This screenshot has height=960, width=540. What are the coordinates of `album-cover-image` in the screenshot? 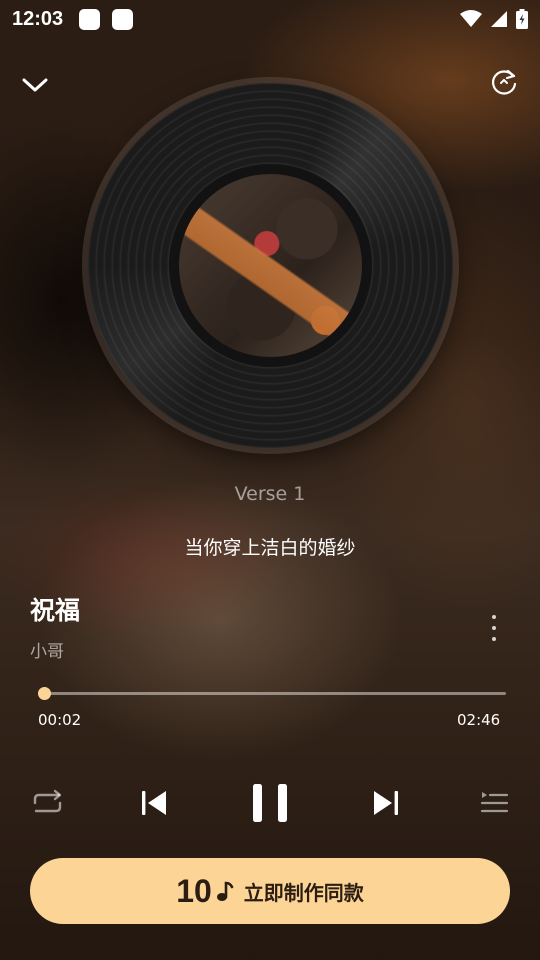 It's located at (270, 265).